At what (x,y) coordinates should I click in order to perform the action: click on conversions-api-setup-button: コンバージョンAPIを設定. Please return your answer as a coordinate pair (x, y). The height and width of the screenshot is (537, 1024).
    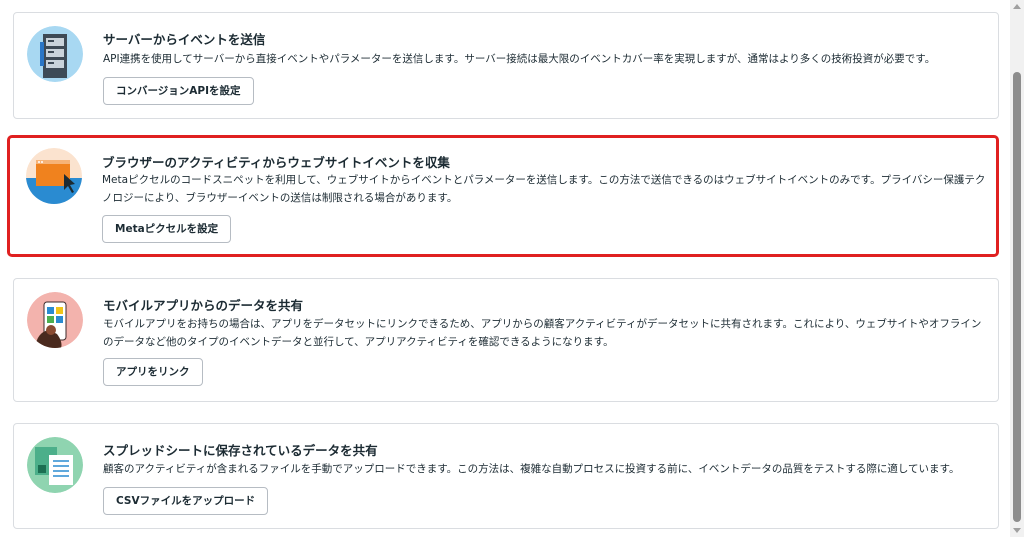
    Looking at the image, I should click on (178, 91).